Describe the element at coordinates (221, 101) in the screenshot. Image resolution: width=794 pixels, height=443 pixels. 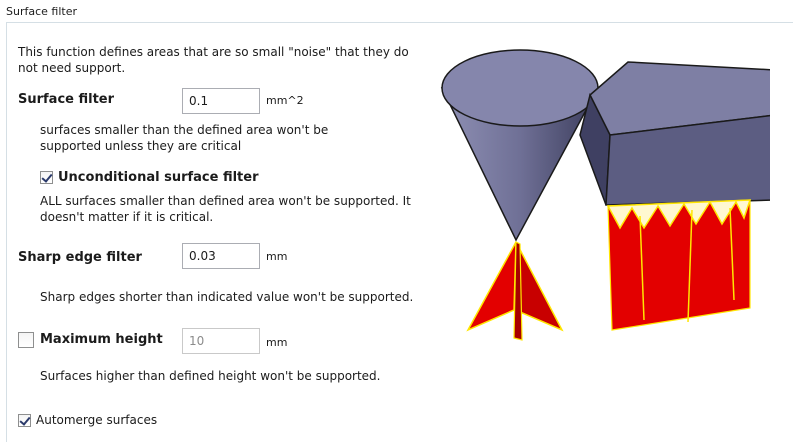
I see `surface-filter-input: 0.1` at that location.